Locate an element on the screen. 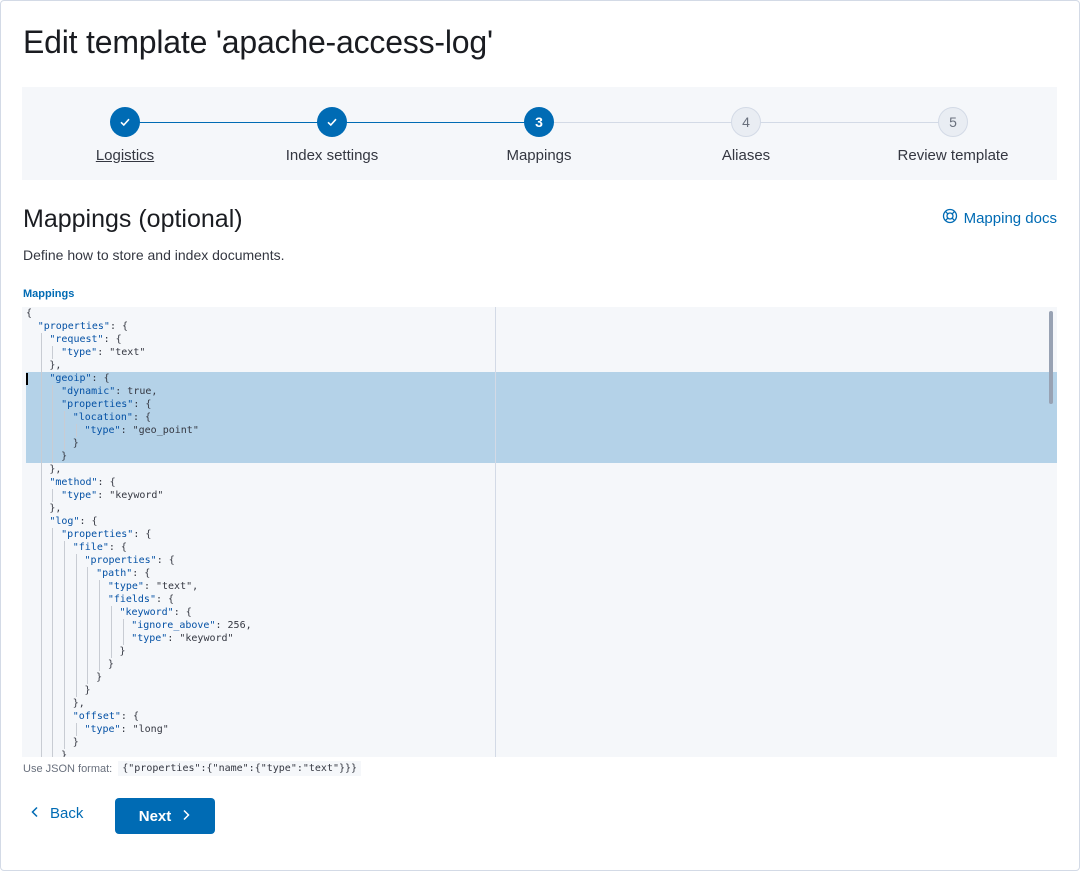 The image size is (1080, 871). step-number: 5 is located at coordinates (953, 122).